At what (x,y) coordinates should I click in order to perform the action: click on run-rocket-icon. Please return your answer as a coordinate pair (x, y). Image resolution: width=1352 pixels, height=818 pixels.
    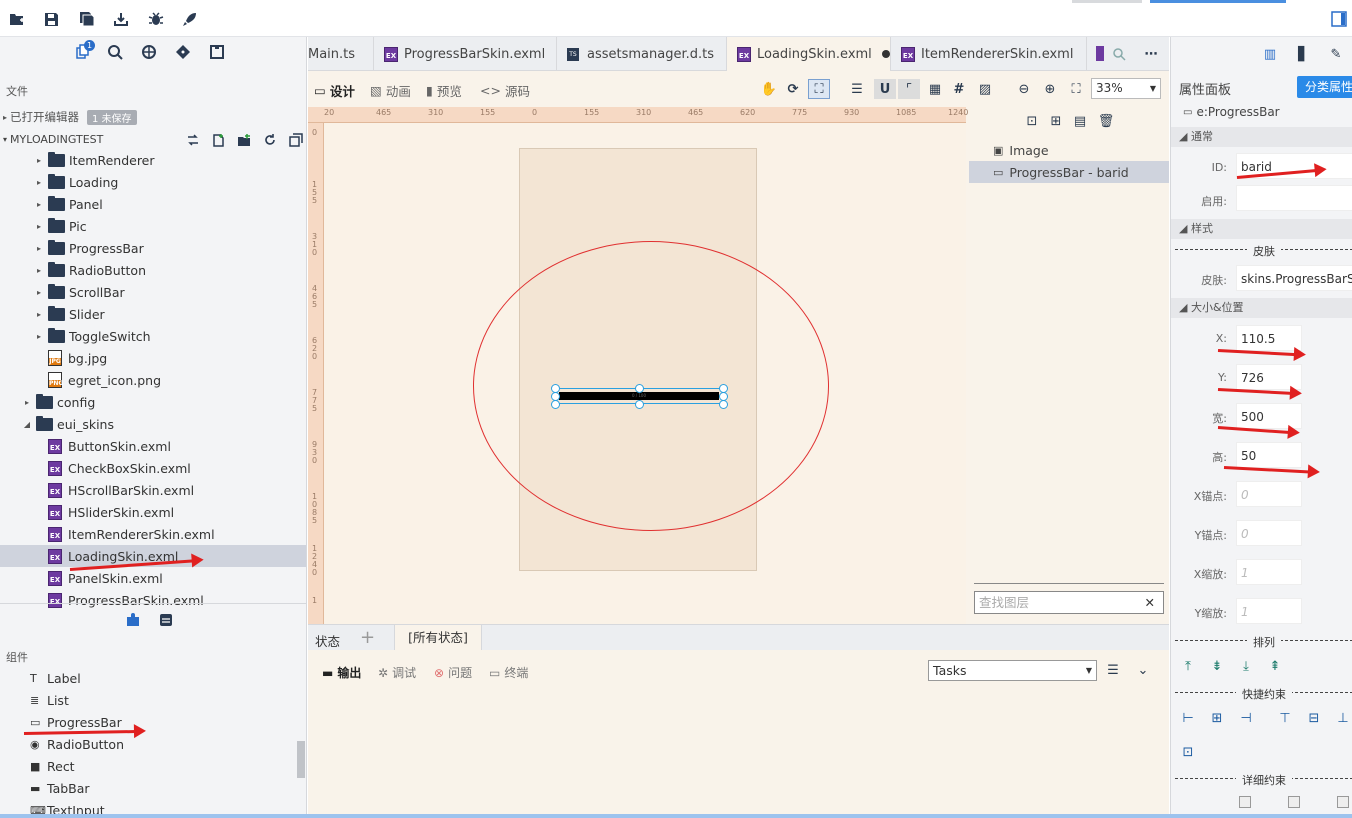
    Looking at the image, I should click on (190, 19).